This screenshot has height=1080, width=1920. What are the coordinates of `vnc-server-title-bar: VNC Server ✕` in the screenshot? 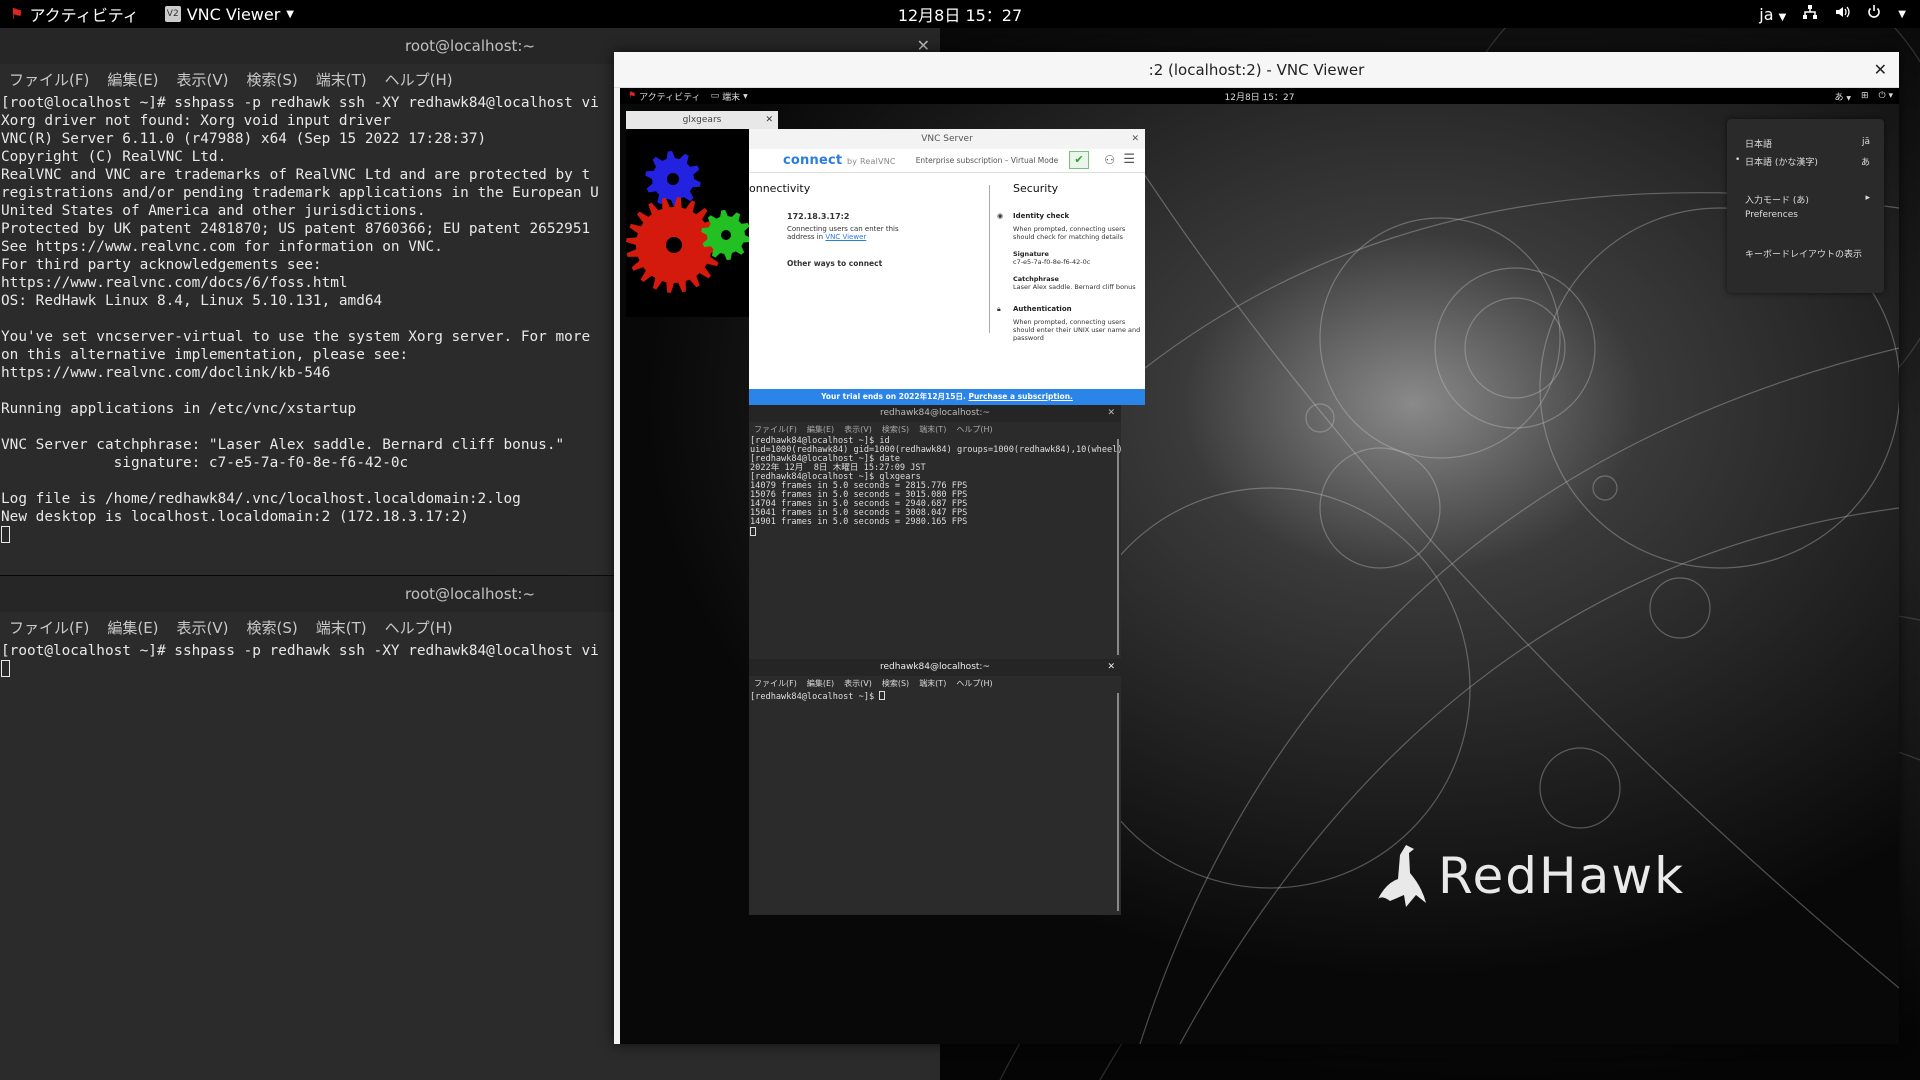 It's located at (947, 139).